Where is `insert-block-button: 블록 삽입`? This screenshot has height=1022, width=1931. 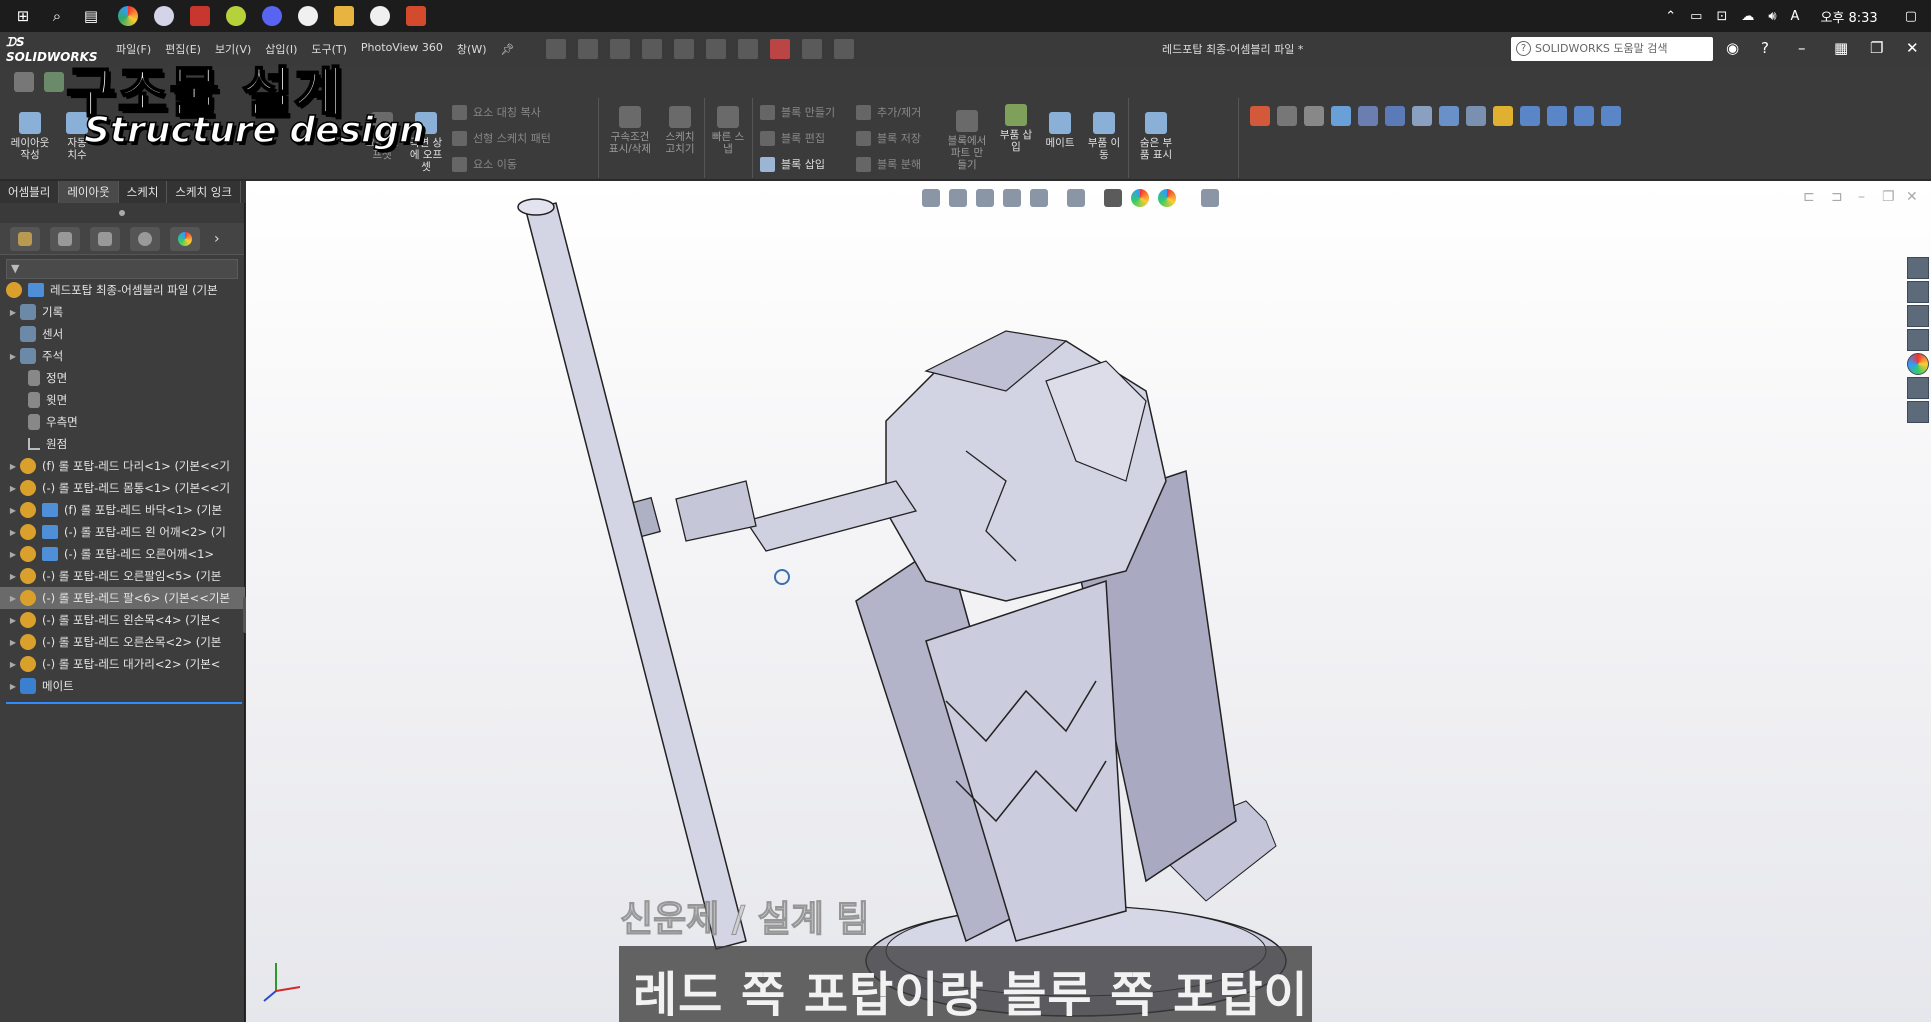 insert-block-button: 블록 삽입 is located at coordinates (792, 164).